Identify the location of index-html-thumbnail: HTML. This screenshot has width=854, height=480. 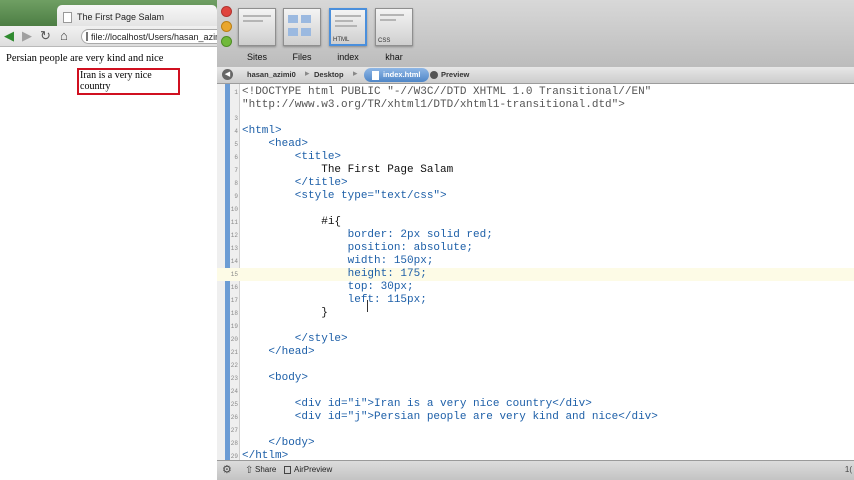
(348, 27).